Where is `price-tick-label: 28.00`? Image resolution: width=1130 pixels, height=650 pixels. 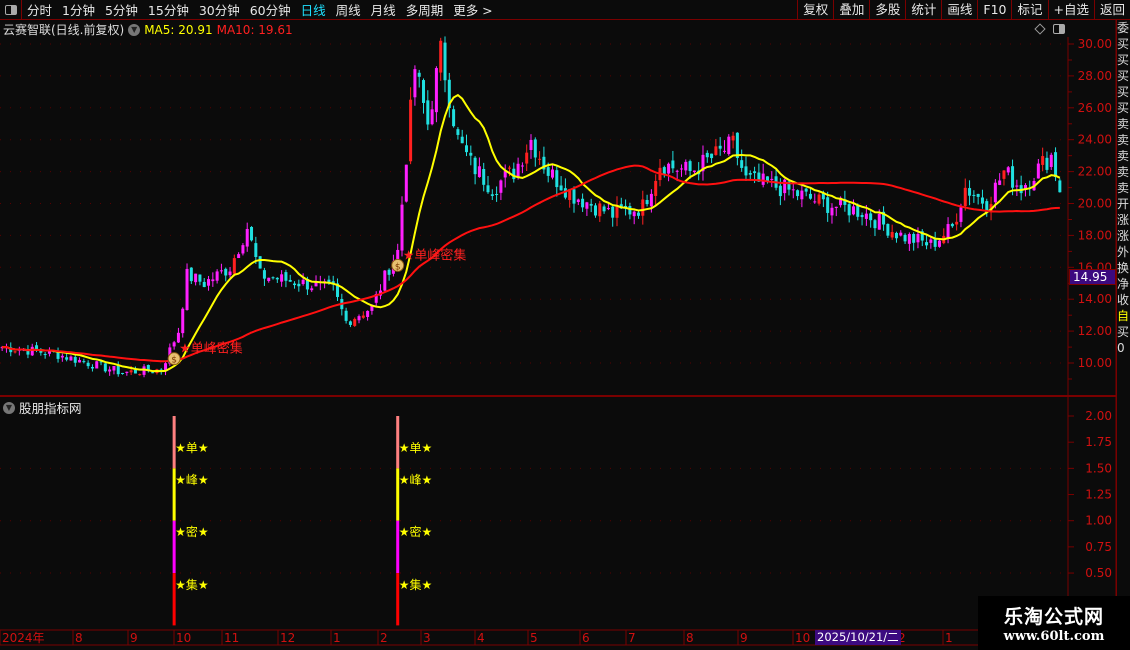
price-tick-label: 28.00 is located at coordinates (1095, 76).